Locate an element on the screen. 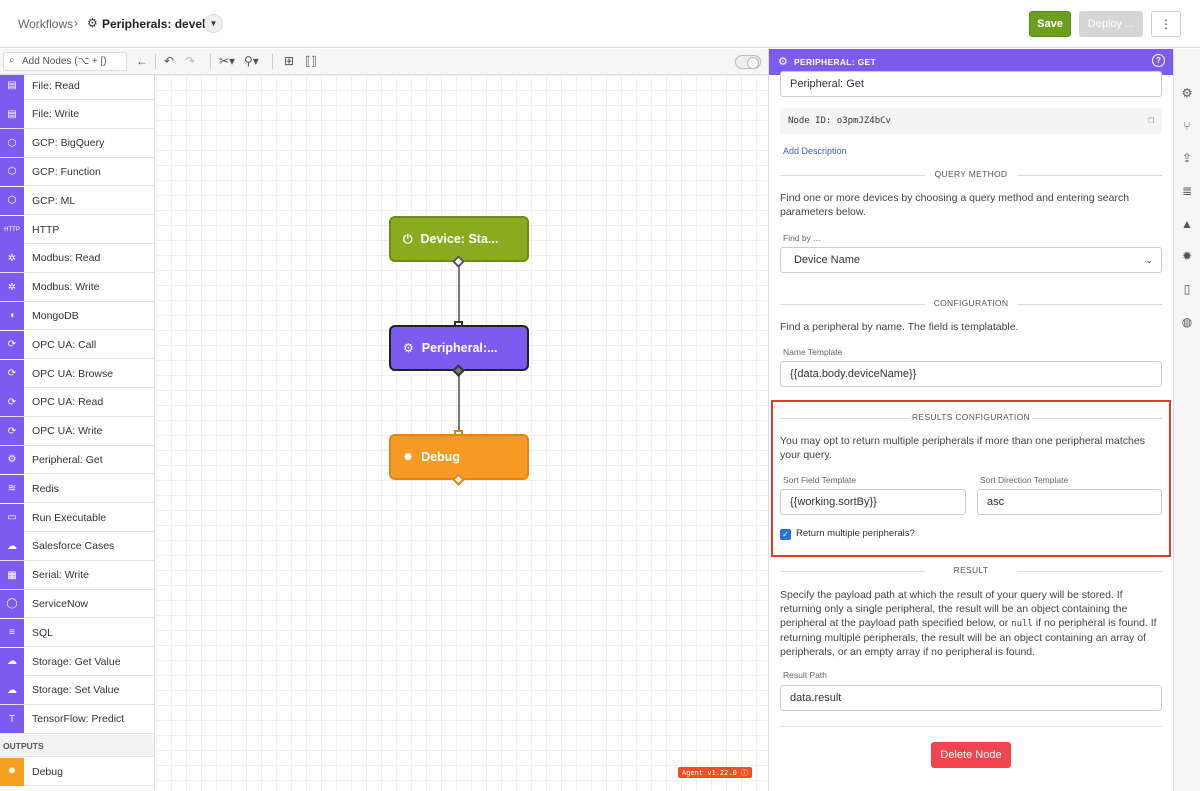 Image resolution: width=1200 pixels, height=791 pixels. palette-item: ⚙ Peripheral: Get is located at coordinates (77, 460).